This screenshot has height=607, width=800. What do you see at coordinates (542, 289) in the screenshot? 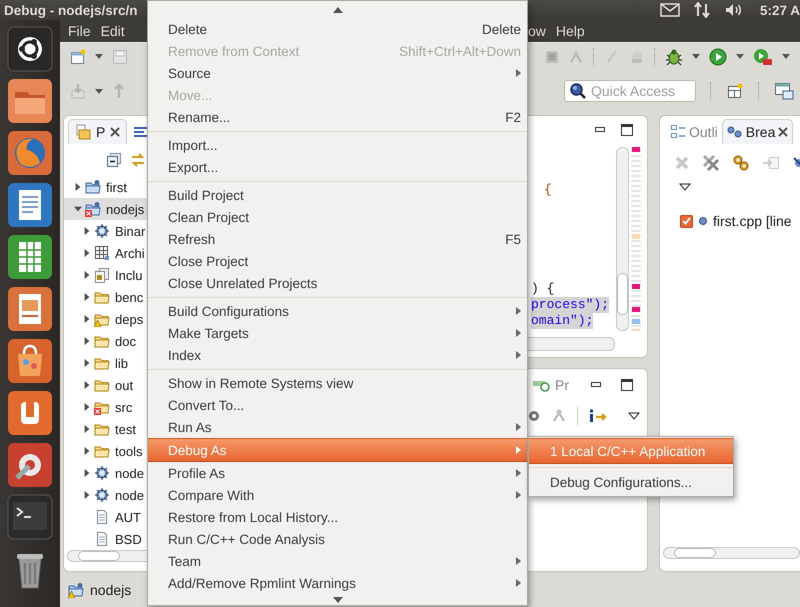
I see `code-line: ) {` at bounding box center [542, 289].